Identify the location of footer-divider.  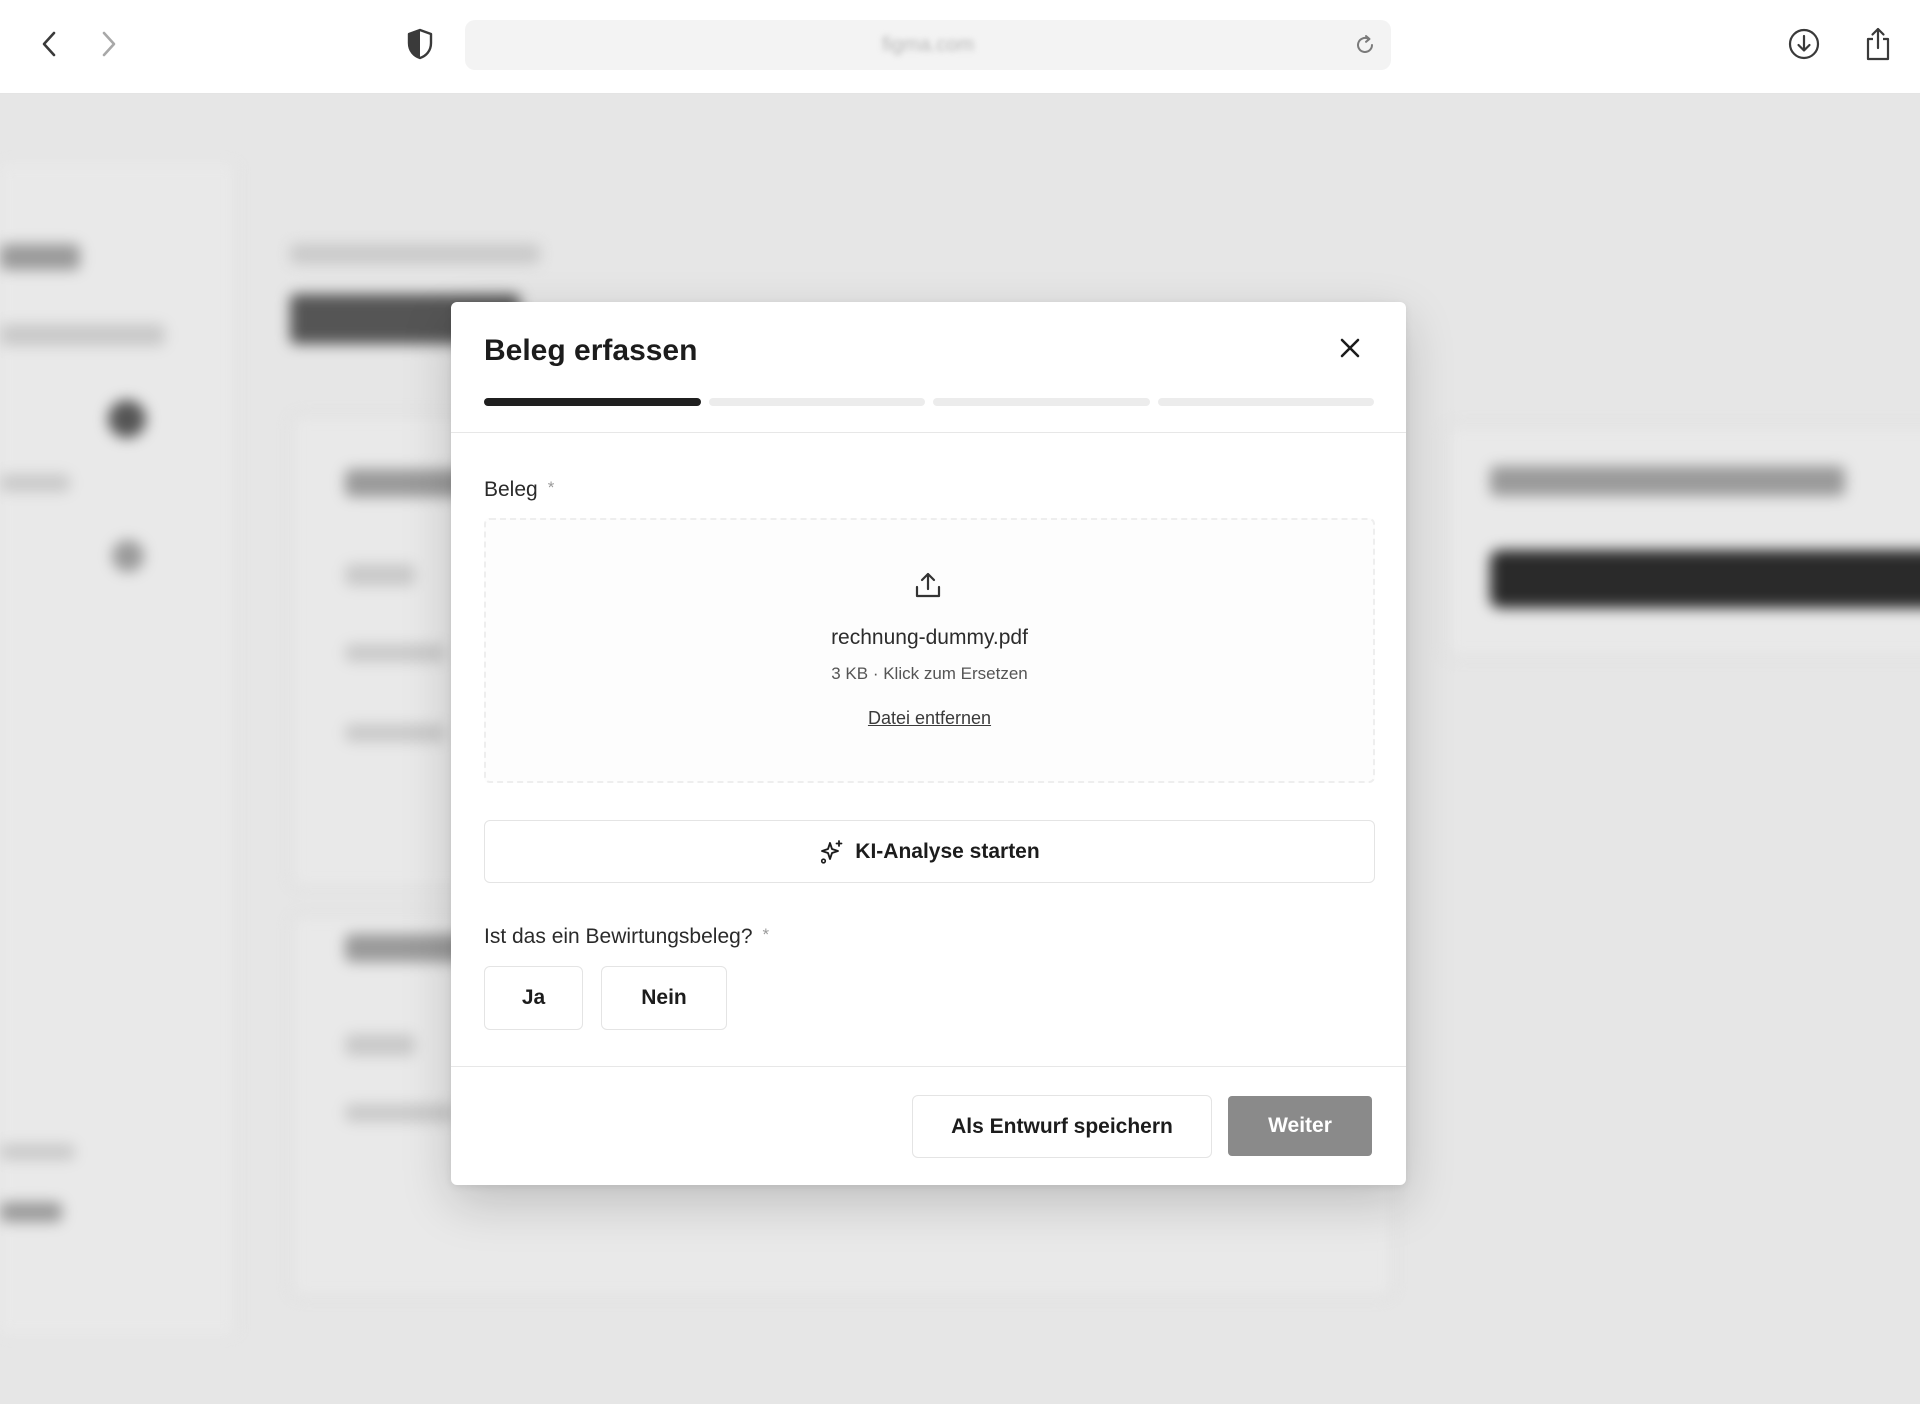
(928, 1066).